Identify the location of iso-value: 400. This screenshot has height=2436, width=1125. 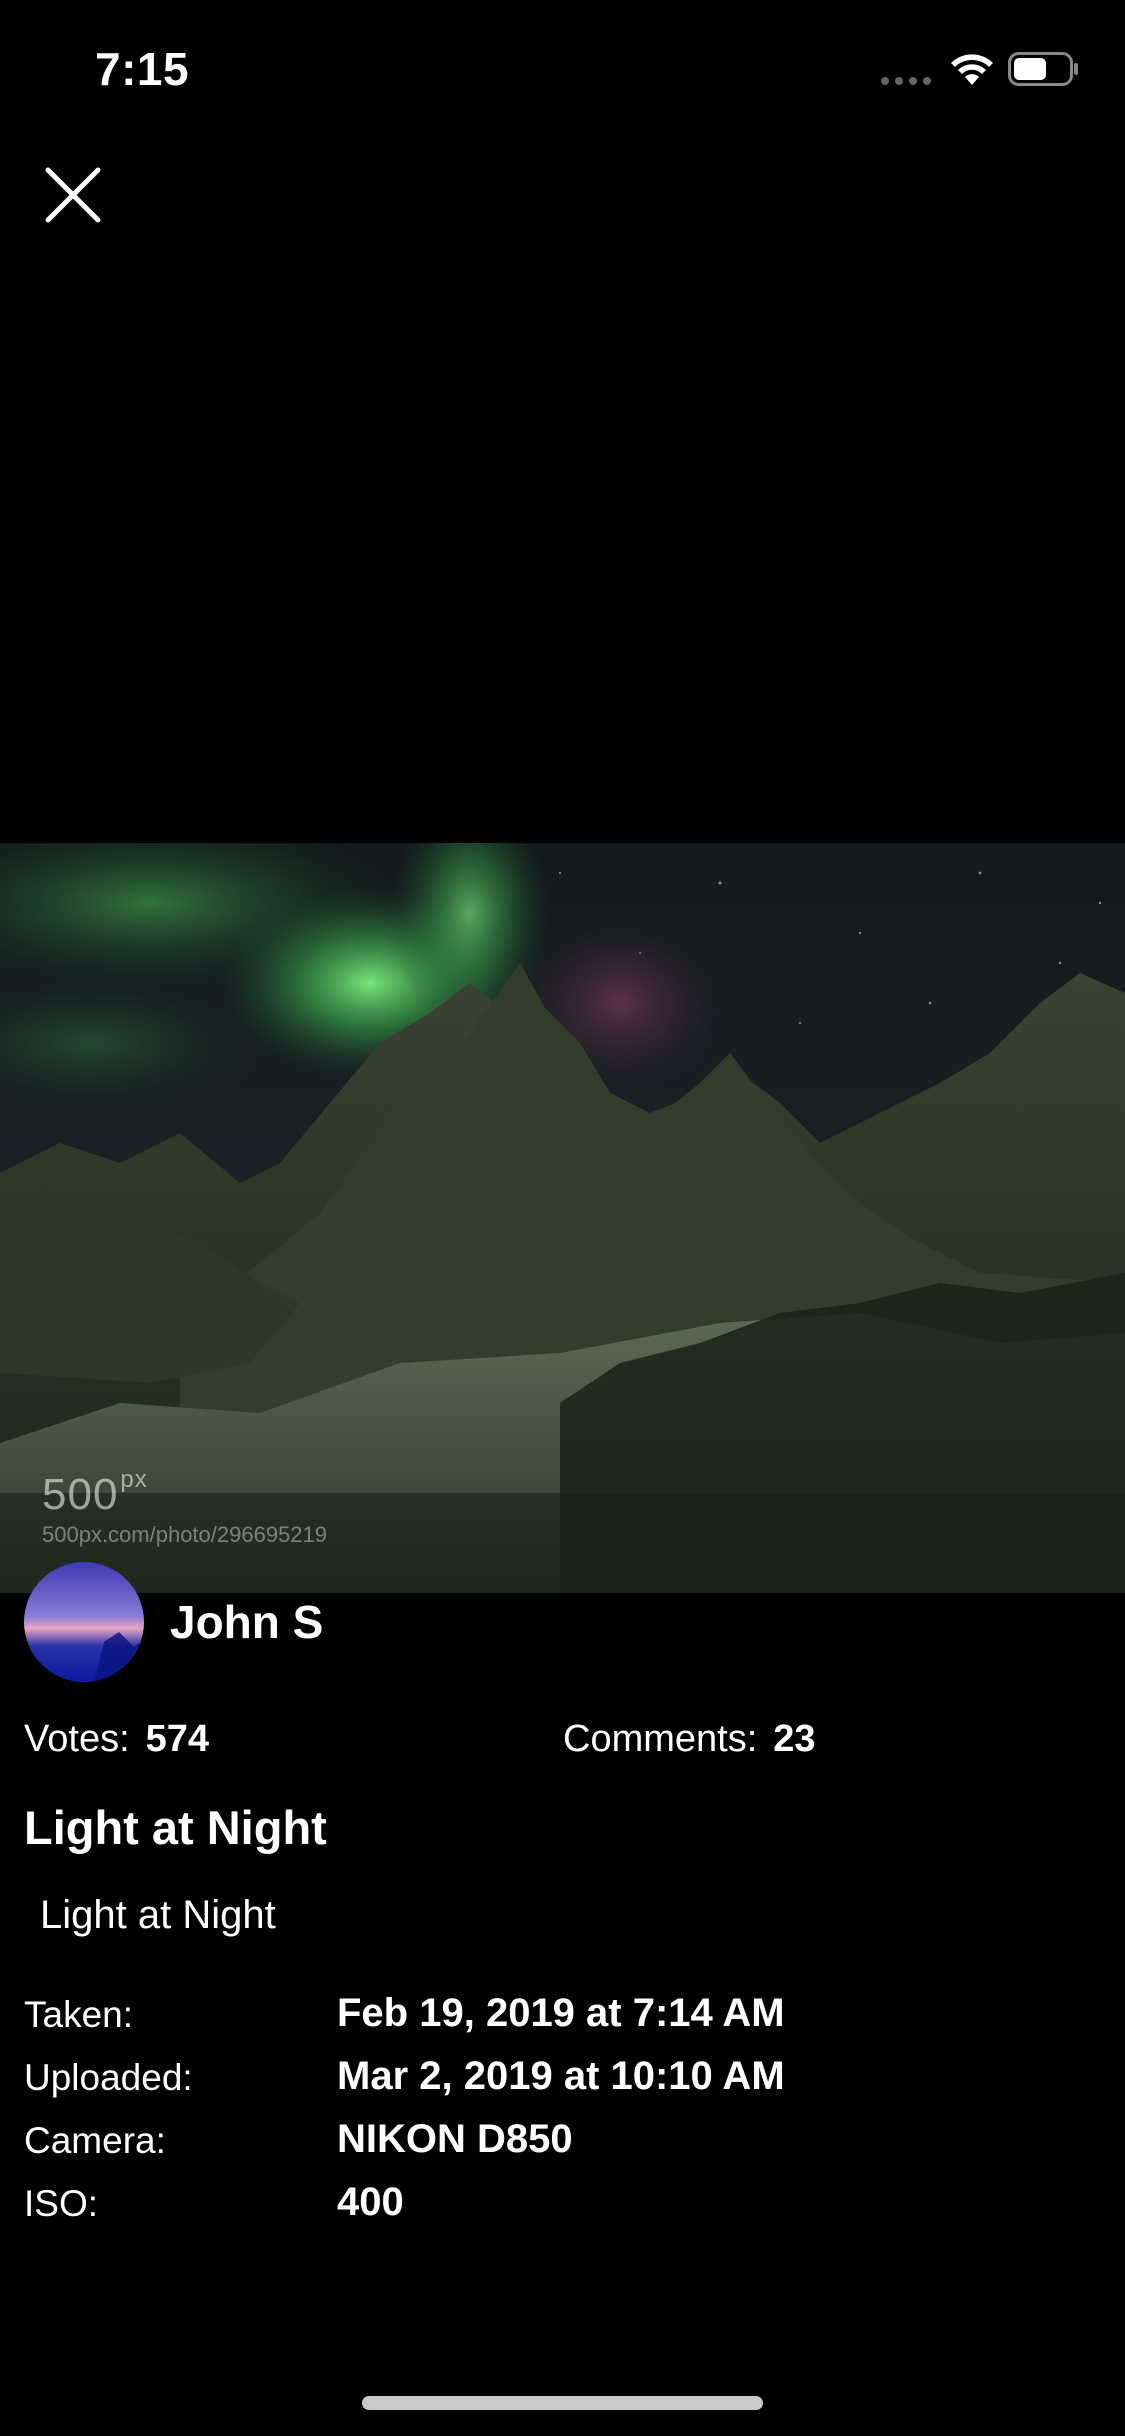
(370, 2202).